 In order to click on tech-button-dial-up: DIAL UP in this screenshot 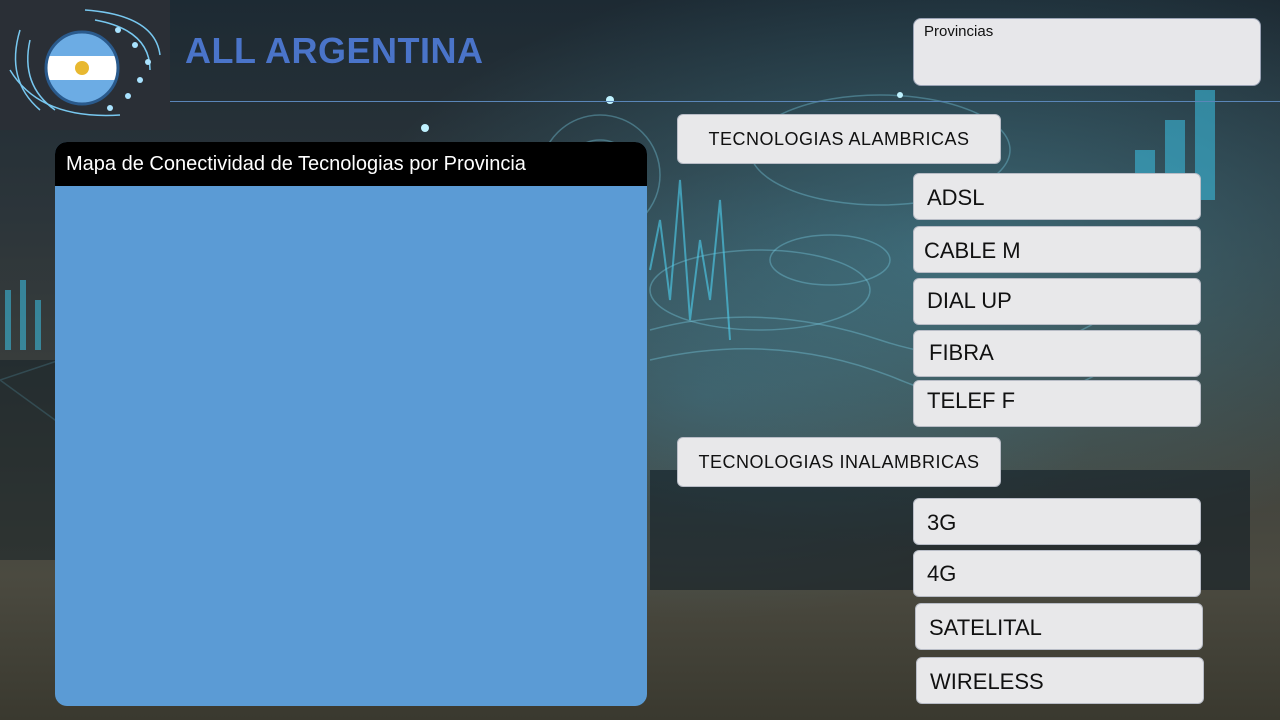, I will do `click(1057, 301)`.